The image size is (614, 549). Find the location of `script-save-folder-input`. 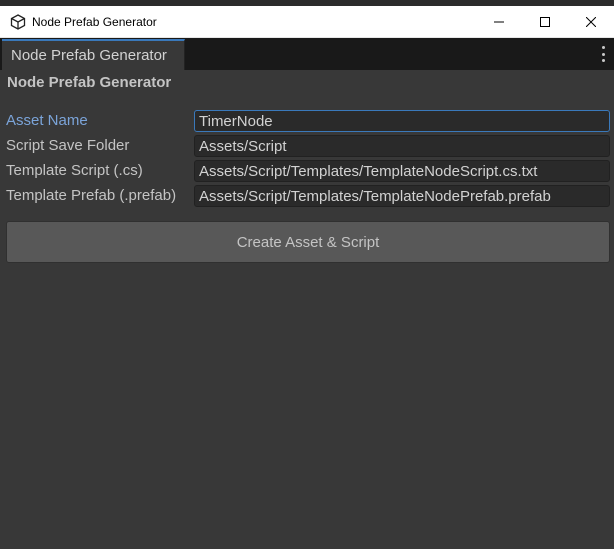

script-save-folder-input is located at coordinates (402, 146).